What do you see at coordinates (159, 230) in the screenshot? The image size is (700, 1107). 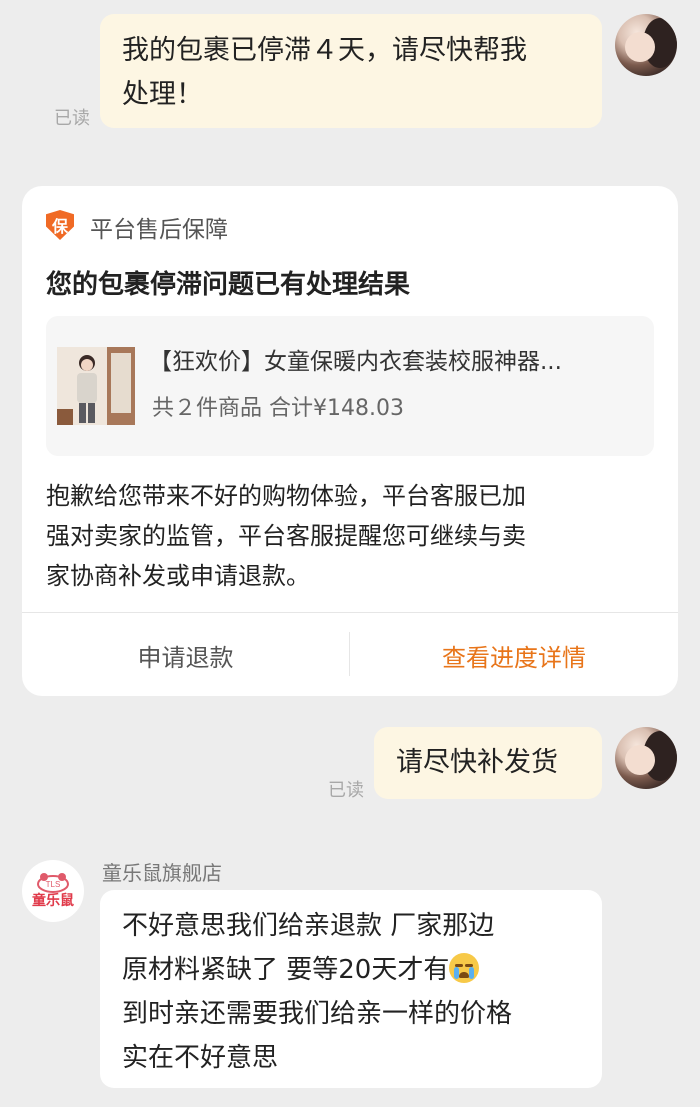 I see `card-header-label: 平台售后保障` at bounding box center [159, 230].